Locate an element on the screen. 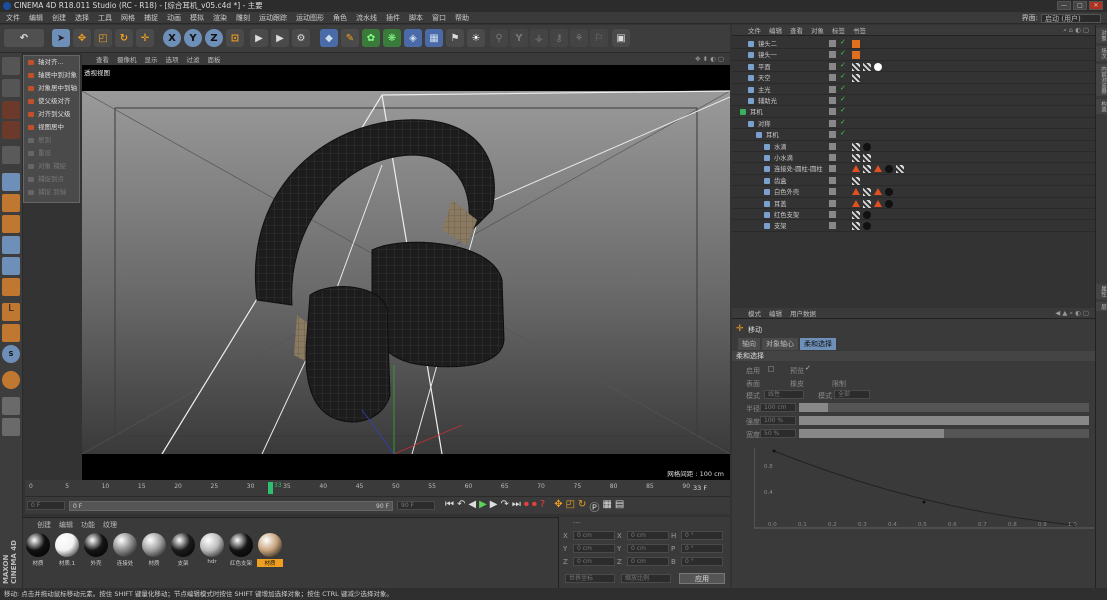  pen-icon: ✎ is located at coordinates (350, 38).